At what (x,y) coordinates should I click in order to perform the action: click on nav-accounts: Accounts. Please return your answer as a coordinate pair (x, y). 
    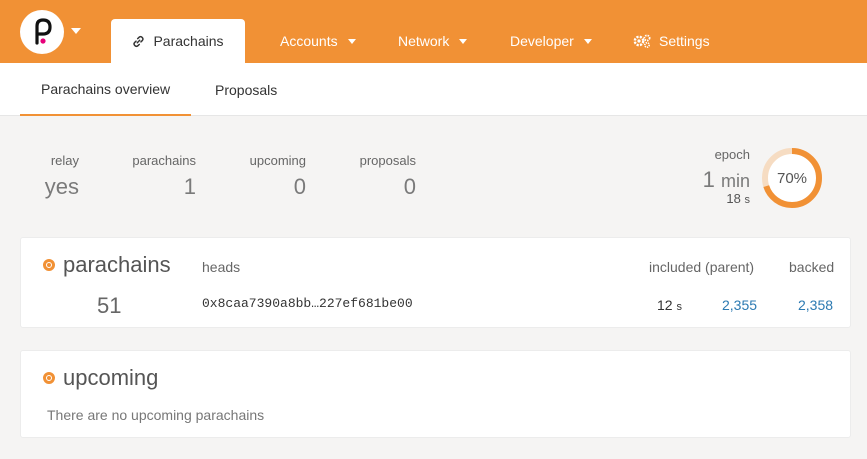
    Looking at the image, I should click on (318, 41).